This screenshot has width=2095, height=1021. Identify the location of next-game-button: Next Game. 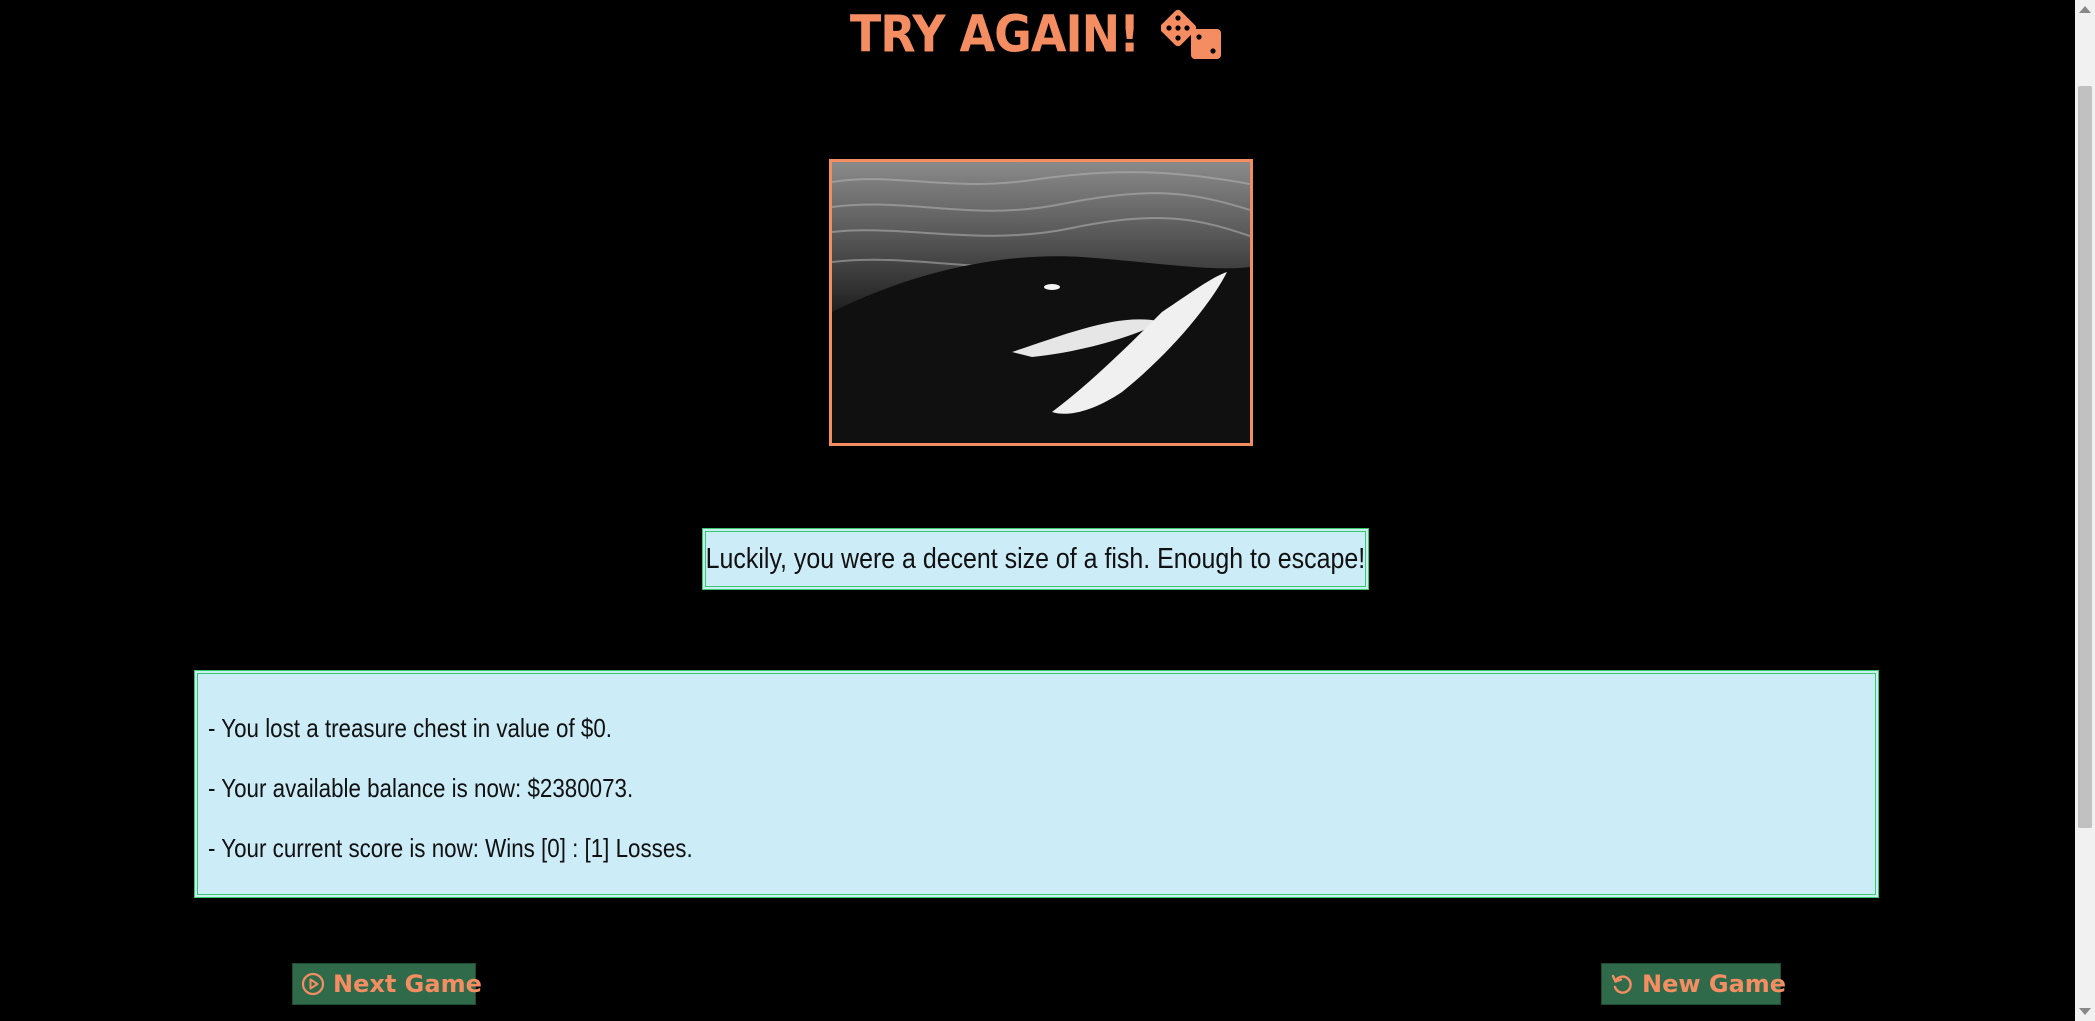
(387, 984).